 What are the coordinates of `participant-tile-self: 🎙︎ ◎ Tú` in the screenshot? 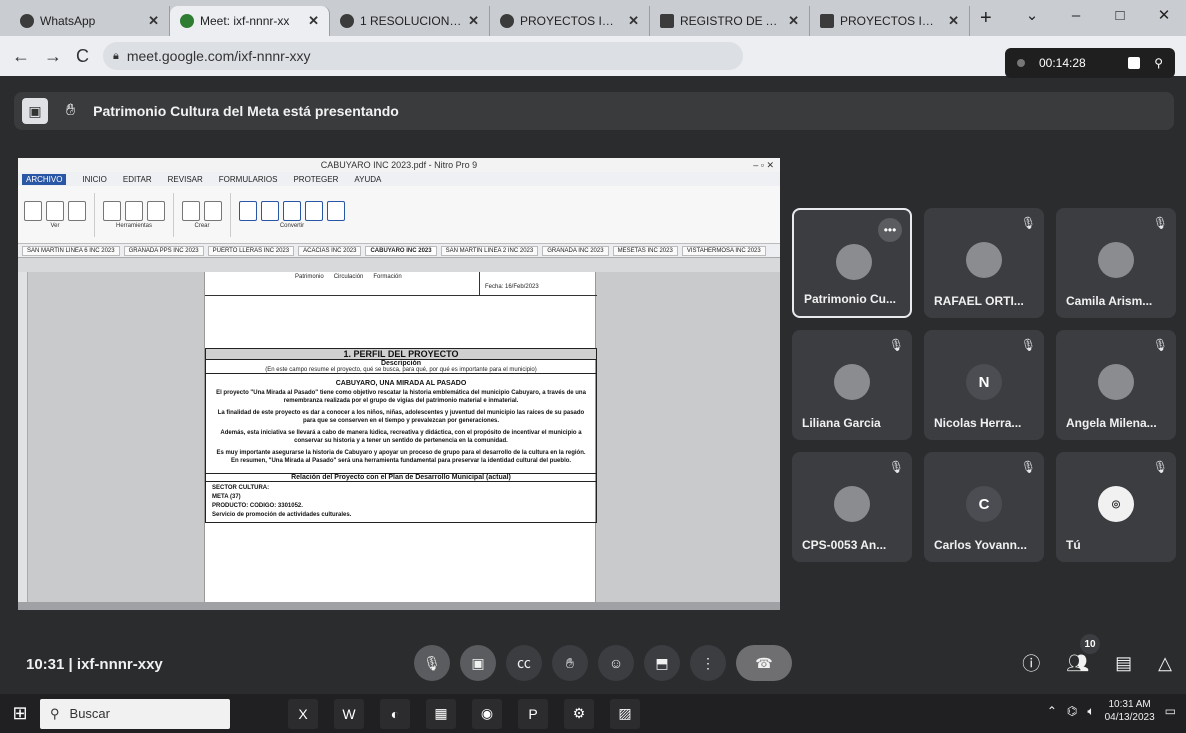 It's located at (1116, 507).